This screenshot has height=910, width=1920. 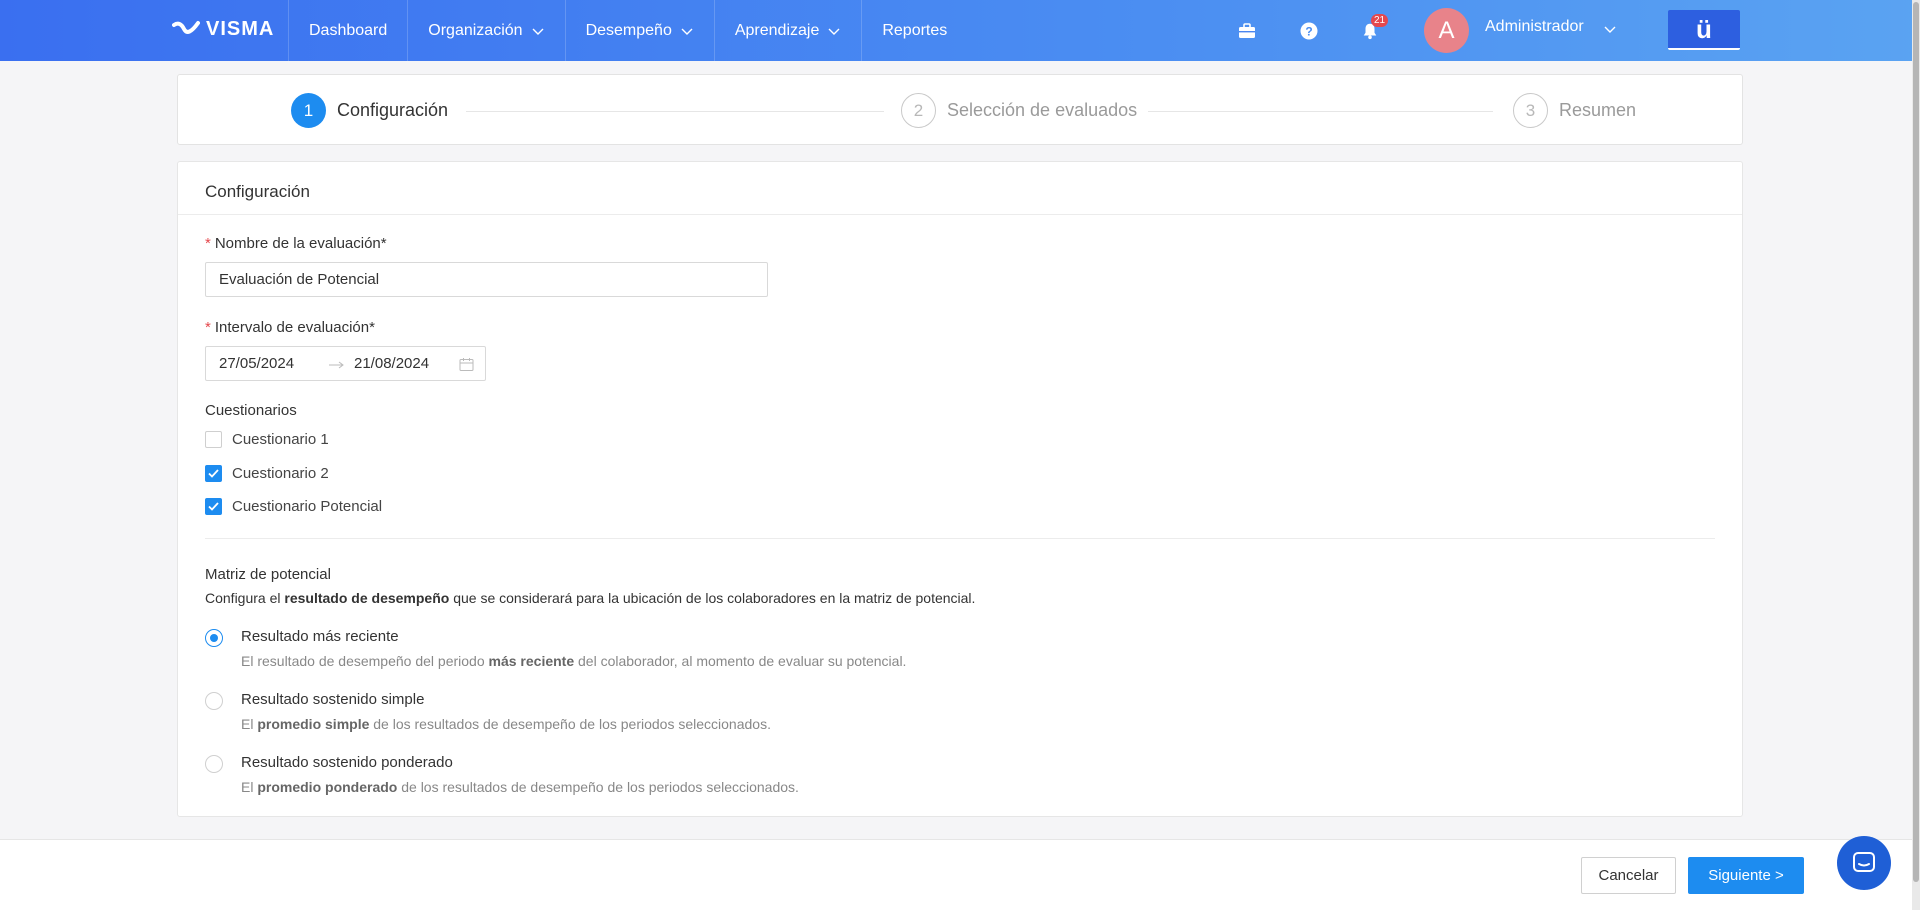 What do you see at coordinates (186, 27) in the screenshot?
I see `visma-swoosh-icon` at bounding box center [186, 27].